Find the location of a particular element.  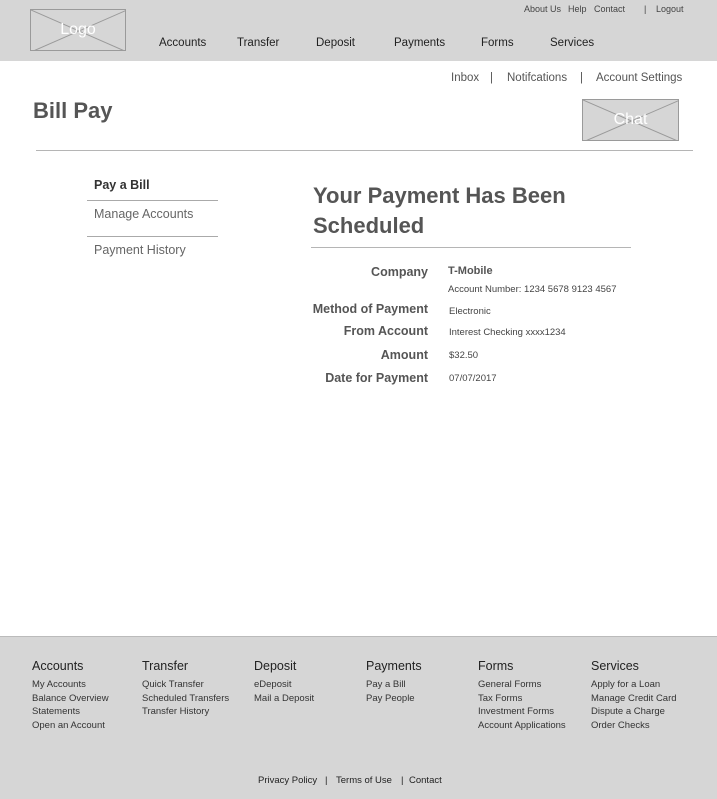

footer-contact-link: Contact is located at coordinates (425, 780).